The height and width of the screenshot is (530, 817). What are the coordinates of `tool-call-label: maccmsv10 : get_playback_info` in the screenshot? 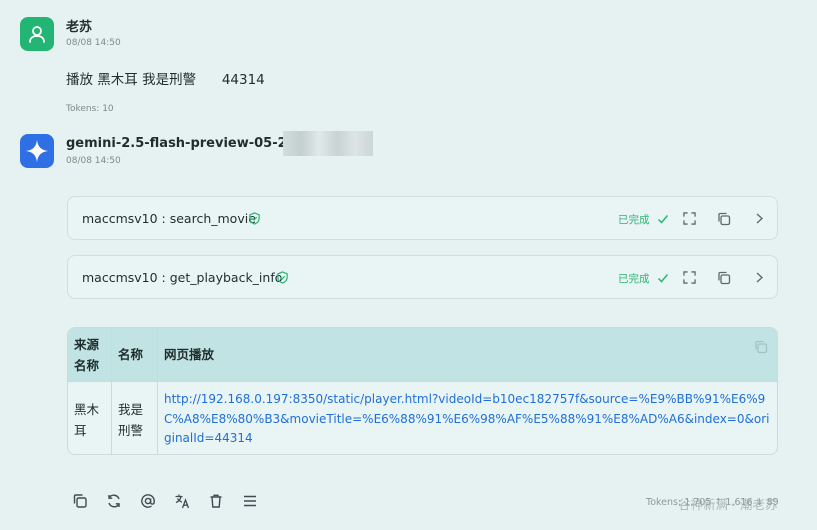 It's located at (182, 277).